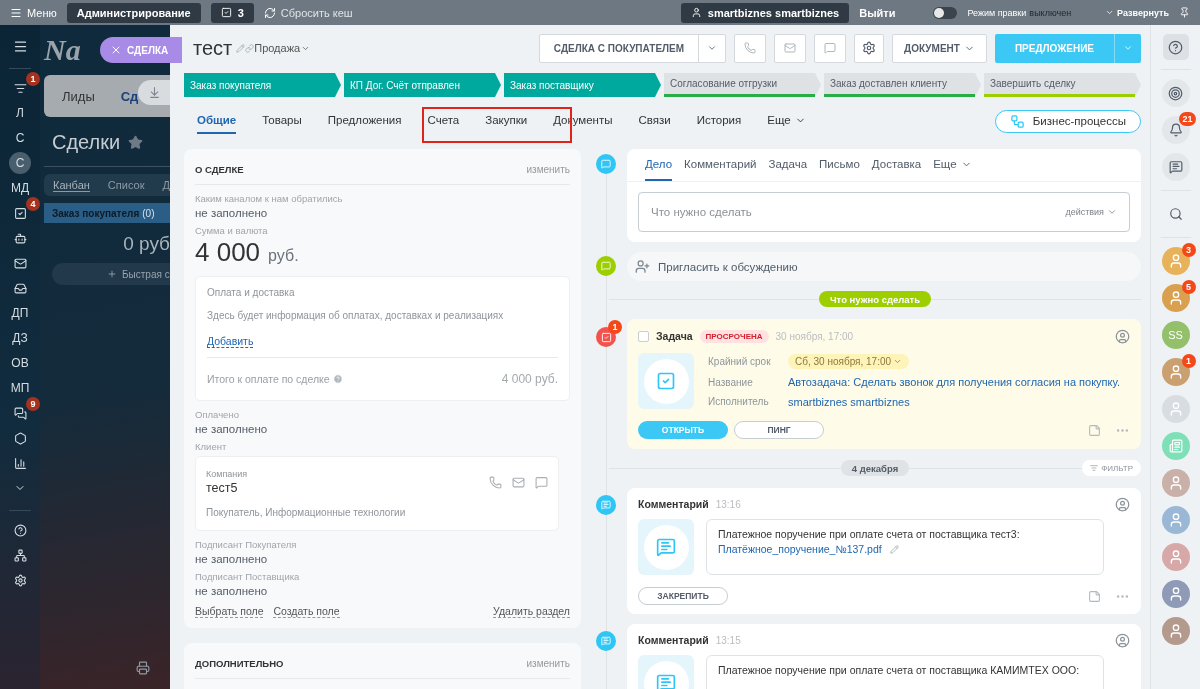 This screenshot has width=1200, height=689. Describe the element at coordinates (282, 121) in the screenshot. I see `tab: Товары` at that location.